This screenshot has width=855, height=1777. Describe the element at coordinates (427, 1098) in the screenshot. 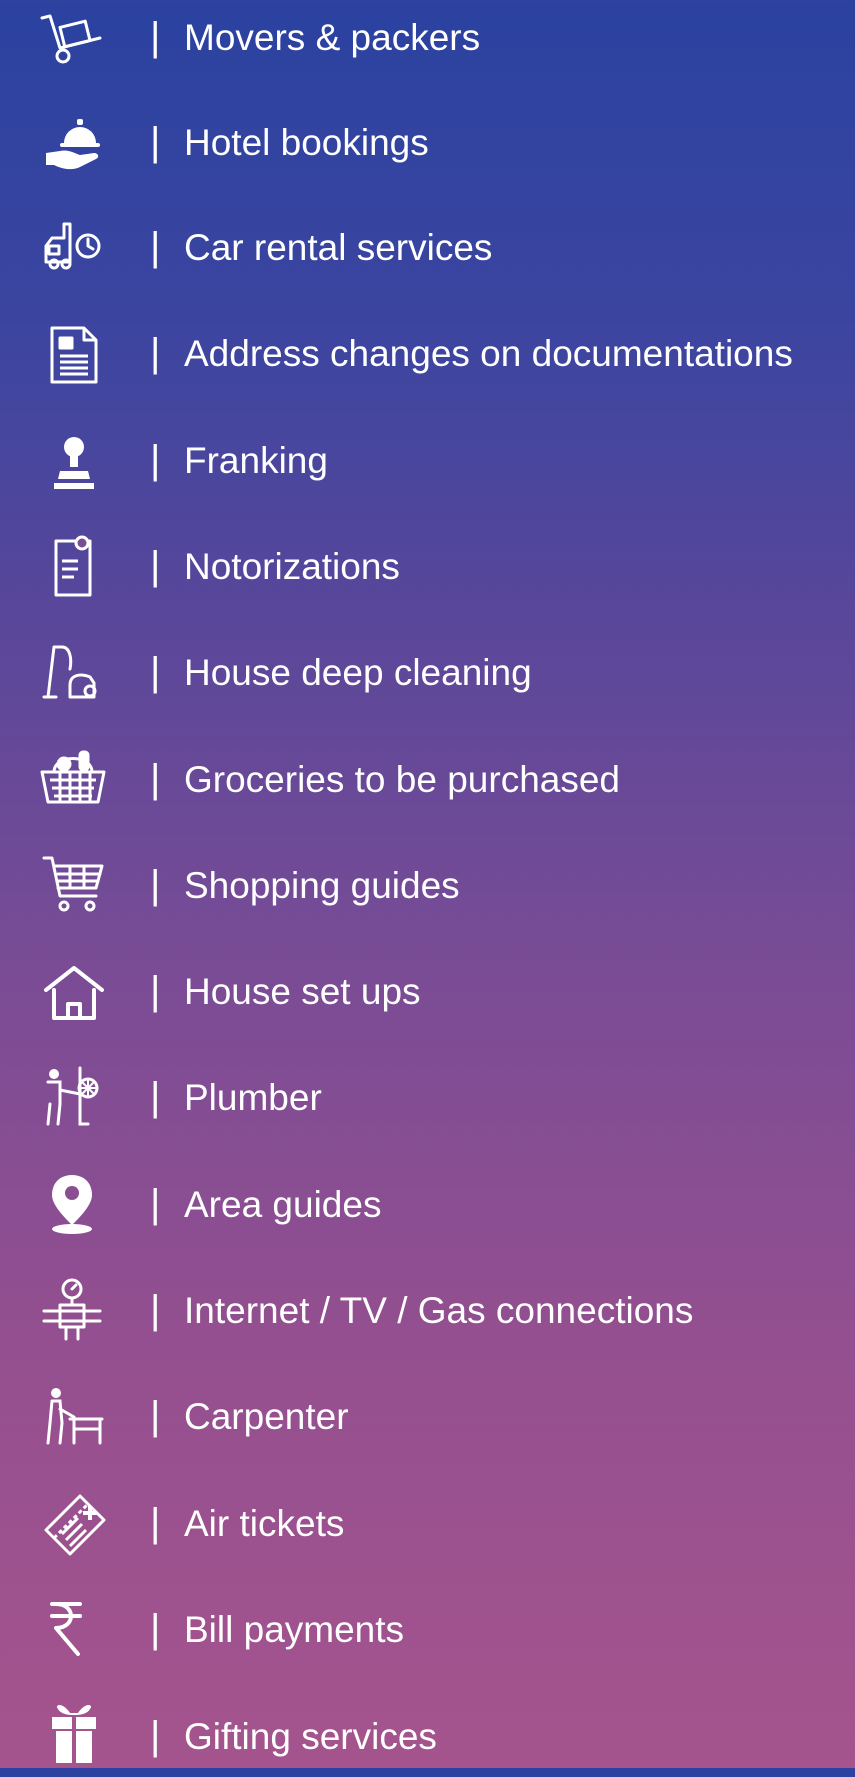

I see `list-item: | Plumber` at that location.